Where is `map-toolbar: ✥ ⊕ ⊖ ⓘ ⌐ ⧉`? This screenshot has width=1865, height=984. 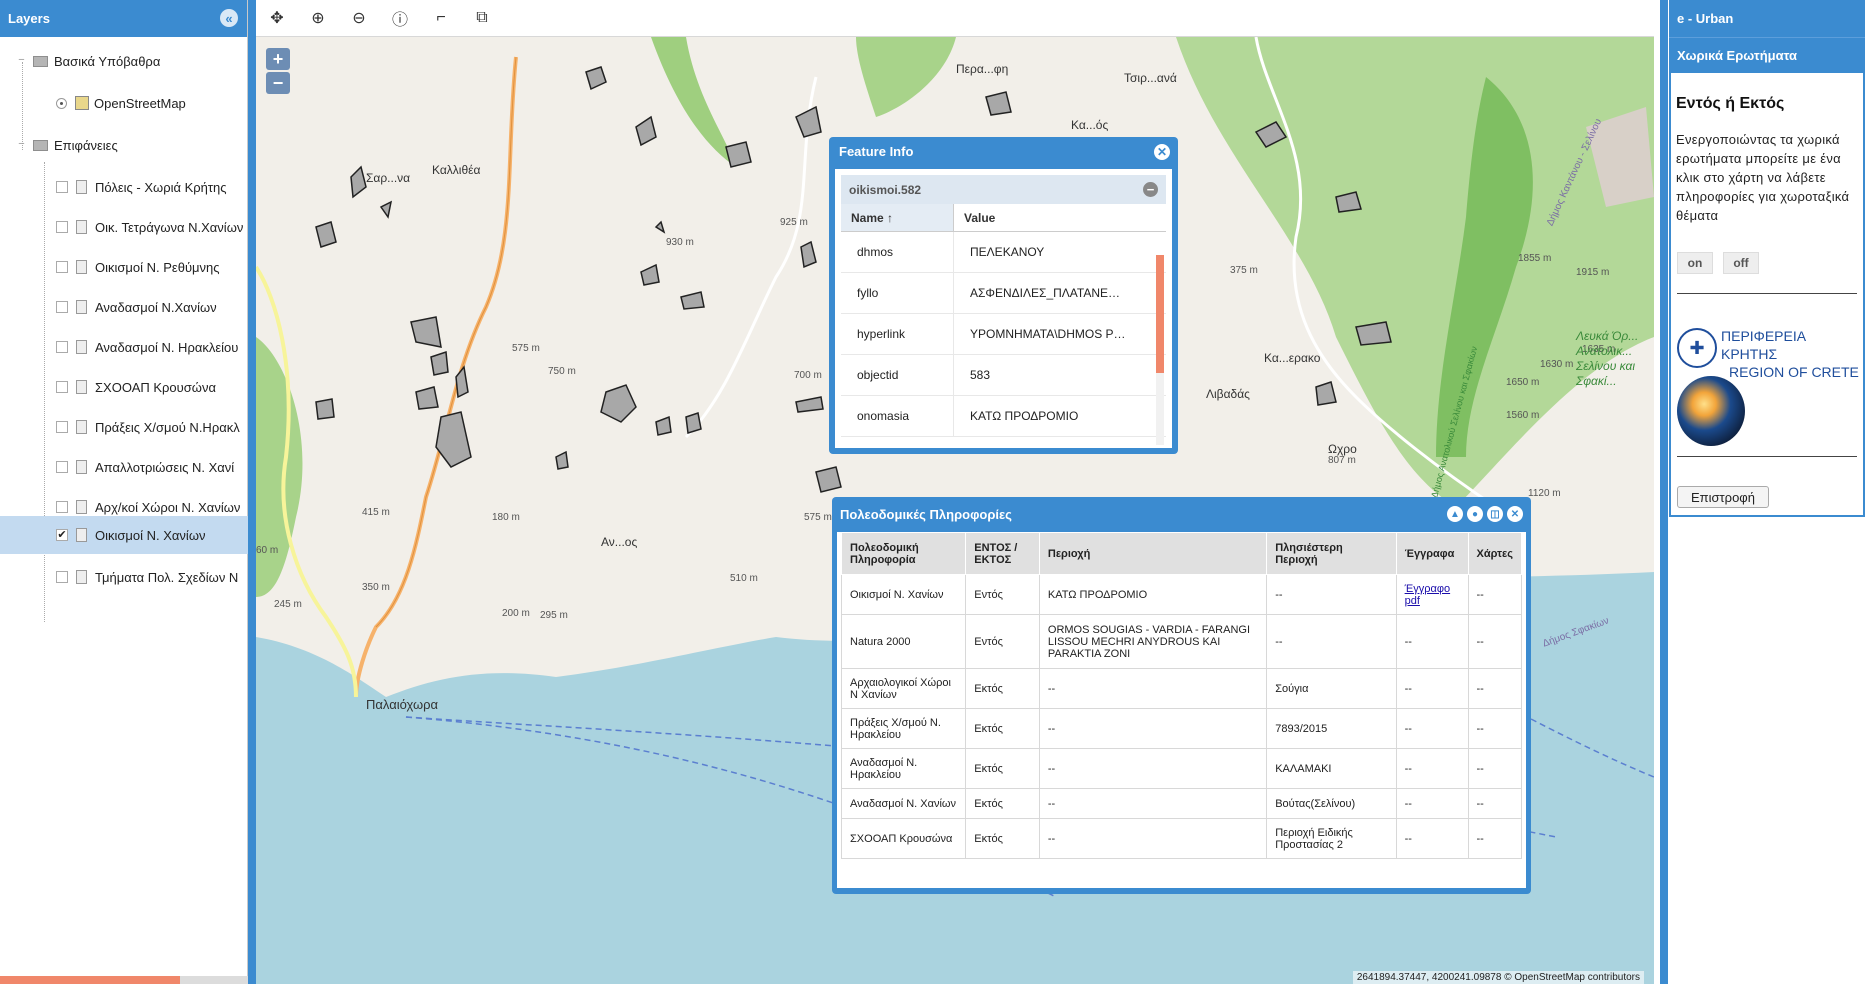
map-toolbar: ✥ ⊕ ⊖ ⓘ ⌐ ⧉ is located at coordinates (955, 18).